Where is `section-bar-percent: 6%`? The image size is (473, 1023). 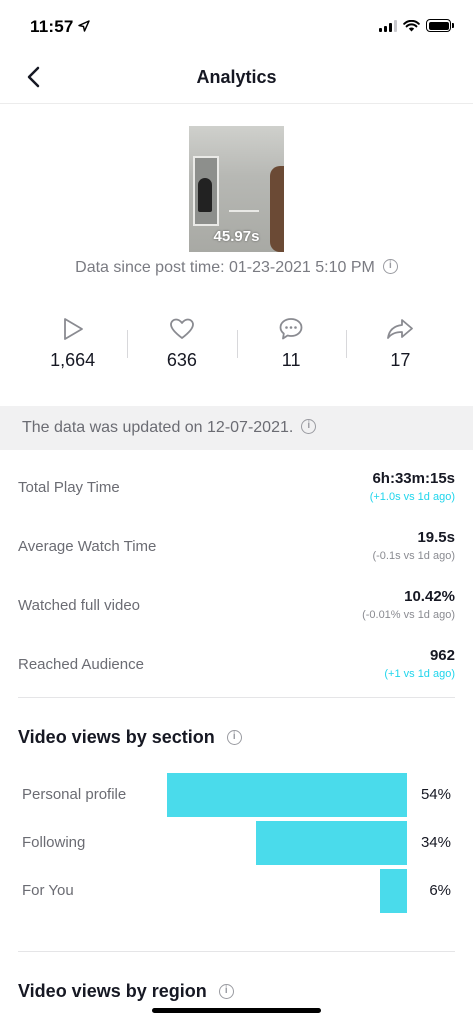 section-bar-percent: 6% is located at coordinates (440, 890).